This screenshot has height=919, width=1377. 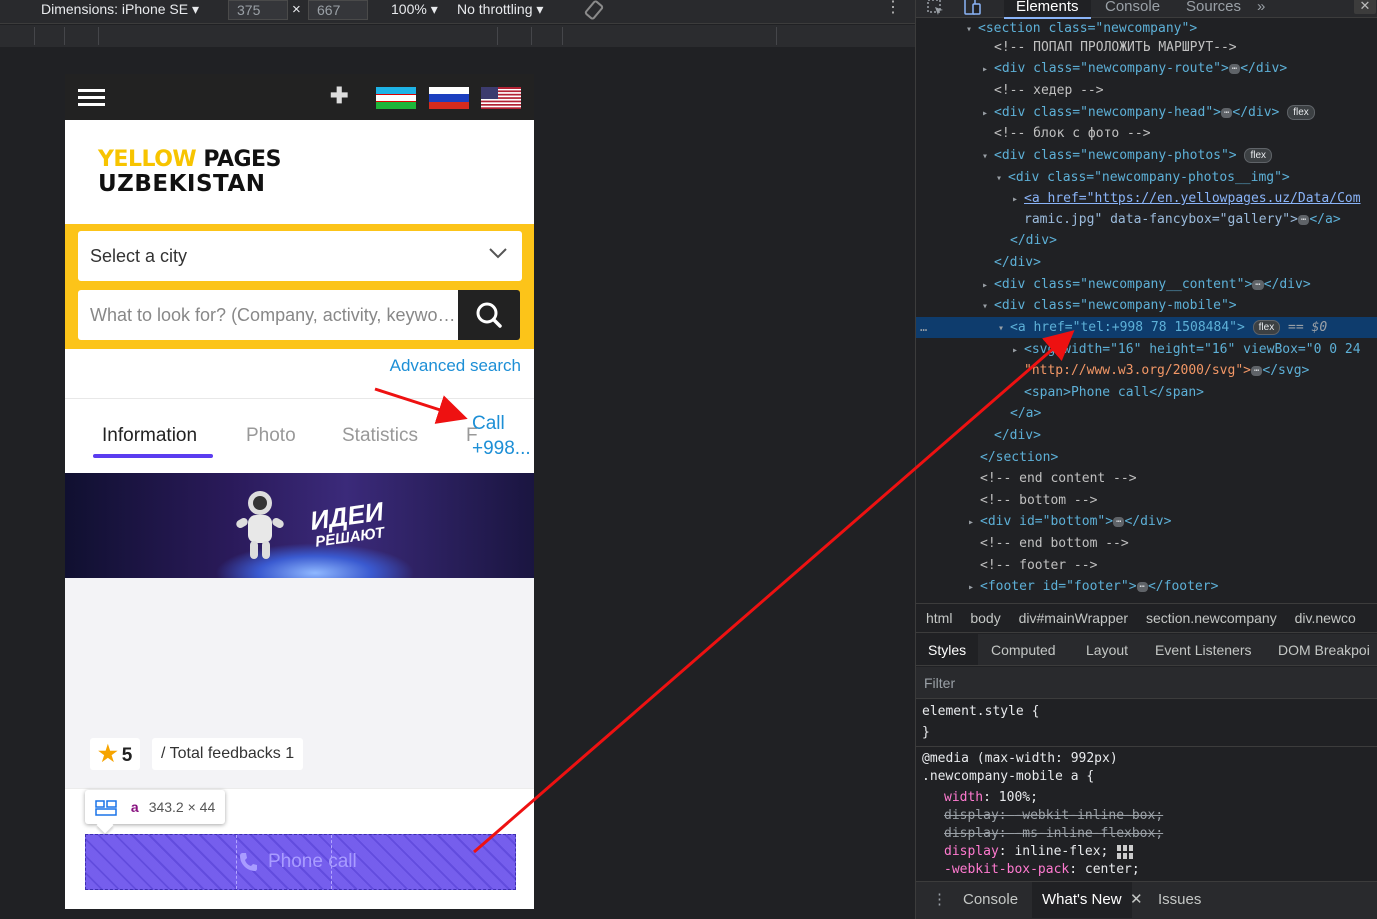 I want to click on zoom-dropdown: 100% ▾, so click(x=414, y=9).